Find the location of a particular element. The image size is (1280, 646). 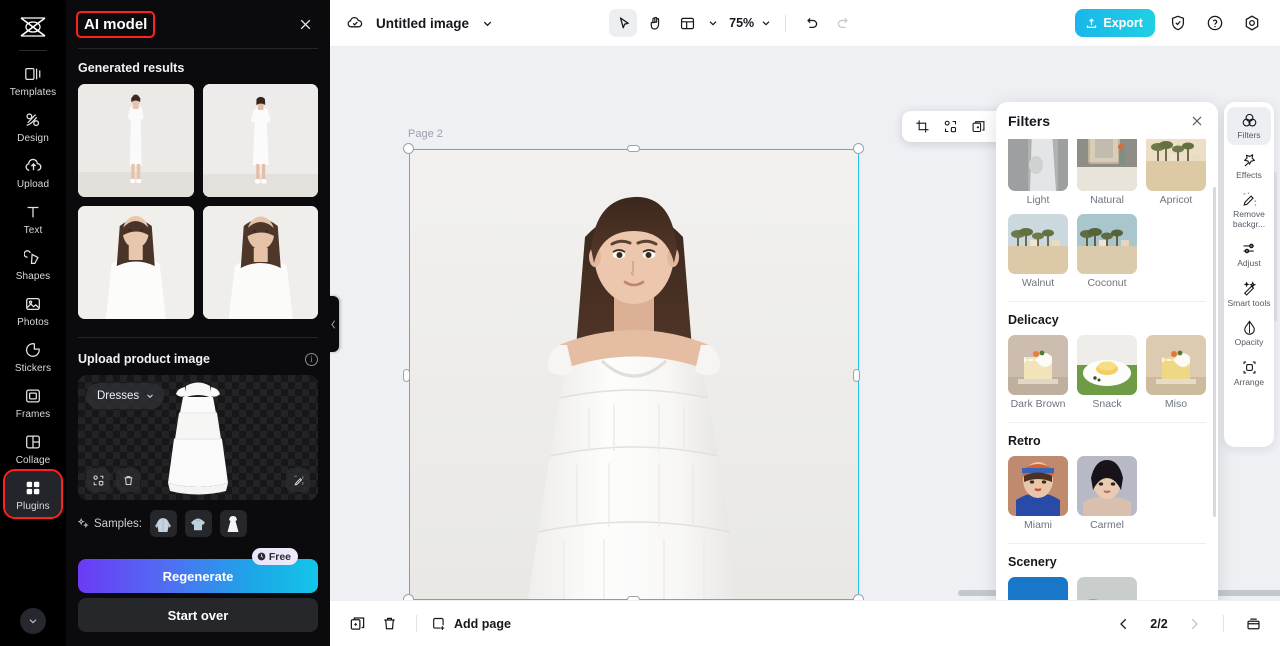

resize-handle-tr is located at coordinates (858, 148).